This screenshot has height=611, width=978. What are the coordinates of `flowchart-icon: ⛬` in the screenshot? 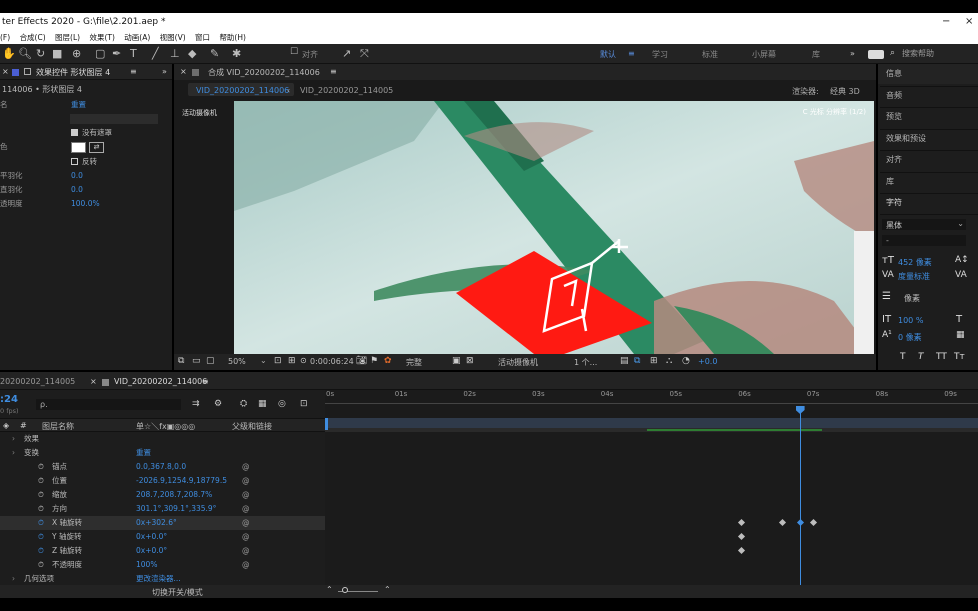 It's located at (669, 361).